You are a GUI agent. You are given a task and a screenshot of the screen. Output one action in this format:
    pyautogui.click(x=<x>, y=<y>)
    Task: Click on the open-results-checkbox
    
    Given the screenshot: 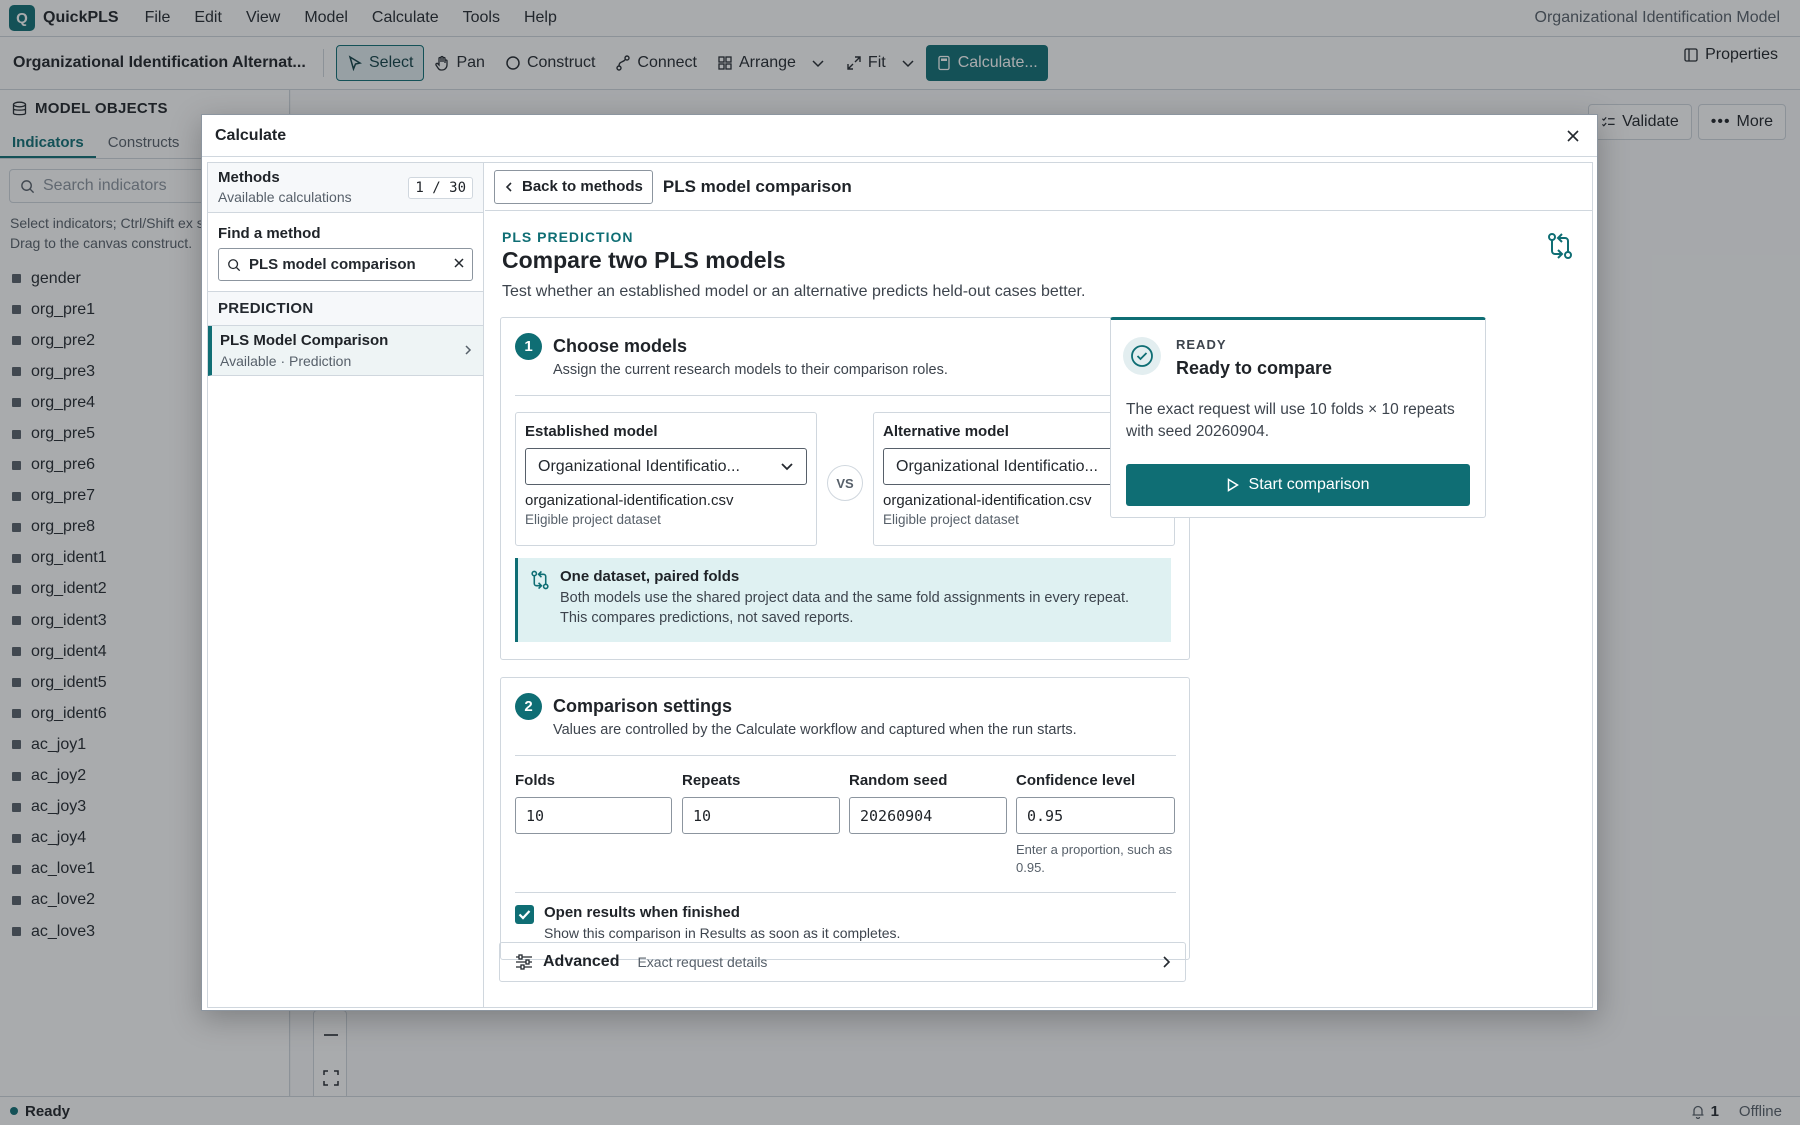 What is the action you would take?
    pyautogui.click(x=524, y=914)
    